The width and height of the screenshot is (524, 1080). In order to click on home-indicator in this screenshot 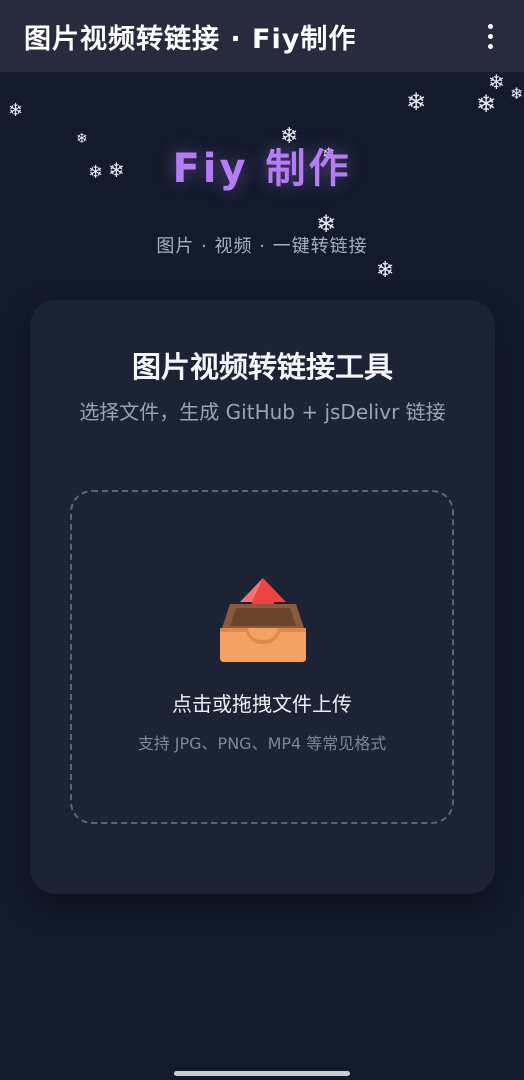, I will do `click(262, 1073)`.